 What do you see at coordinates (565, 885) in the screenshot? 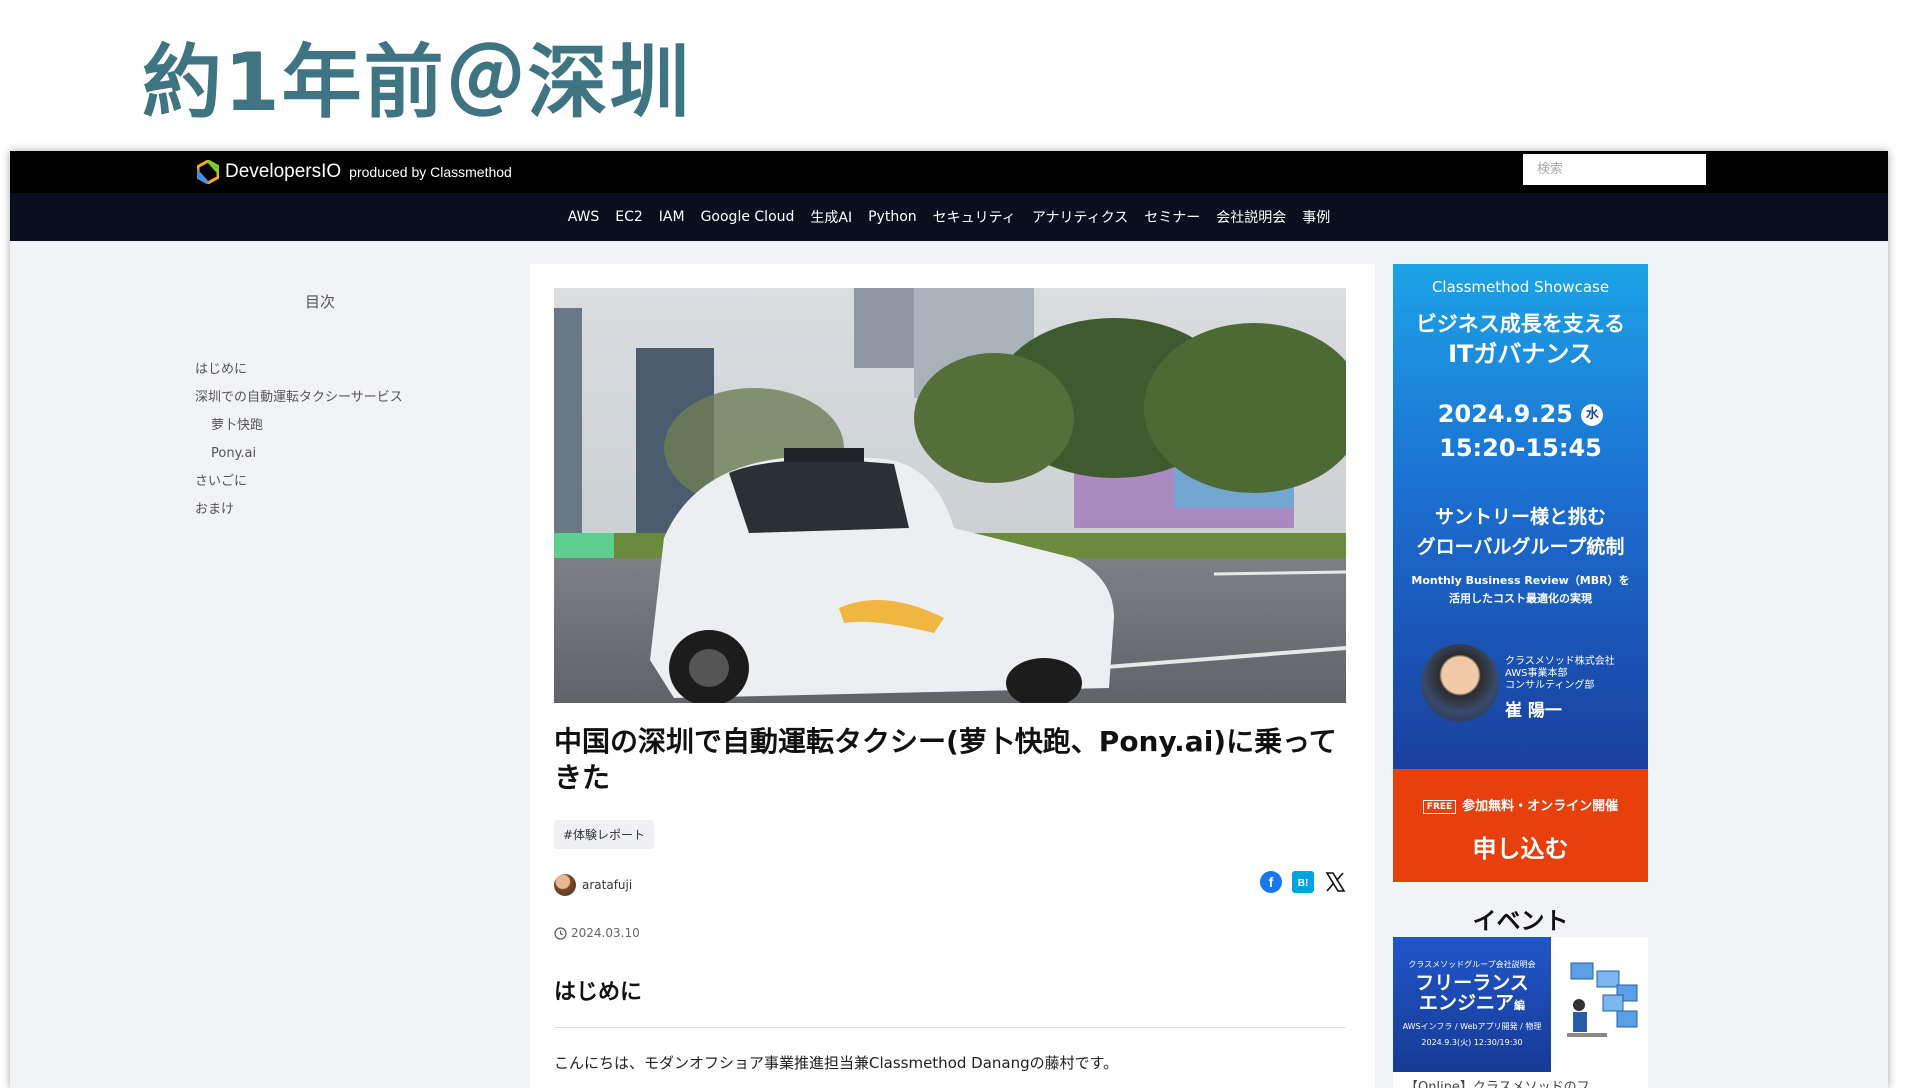
I see `avatar` at bounding box center [565, 885].